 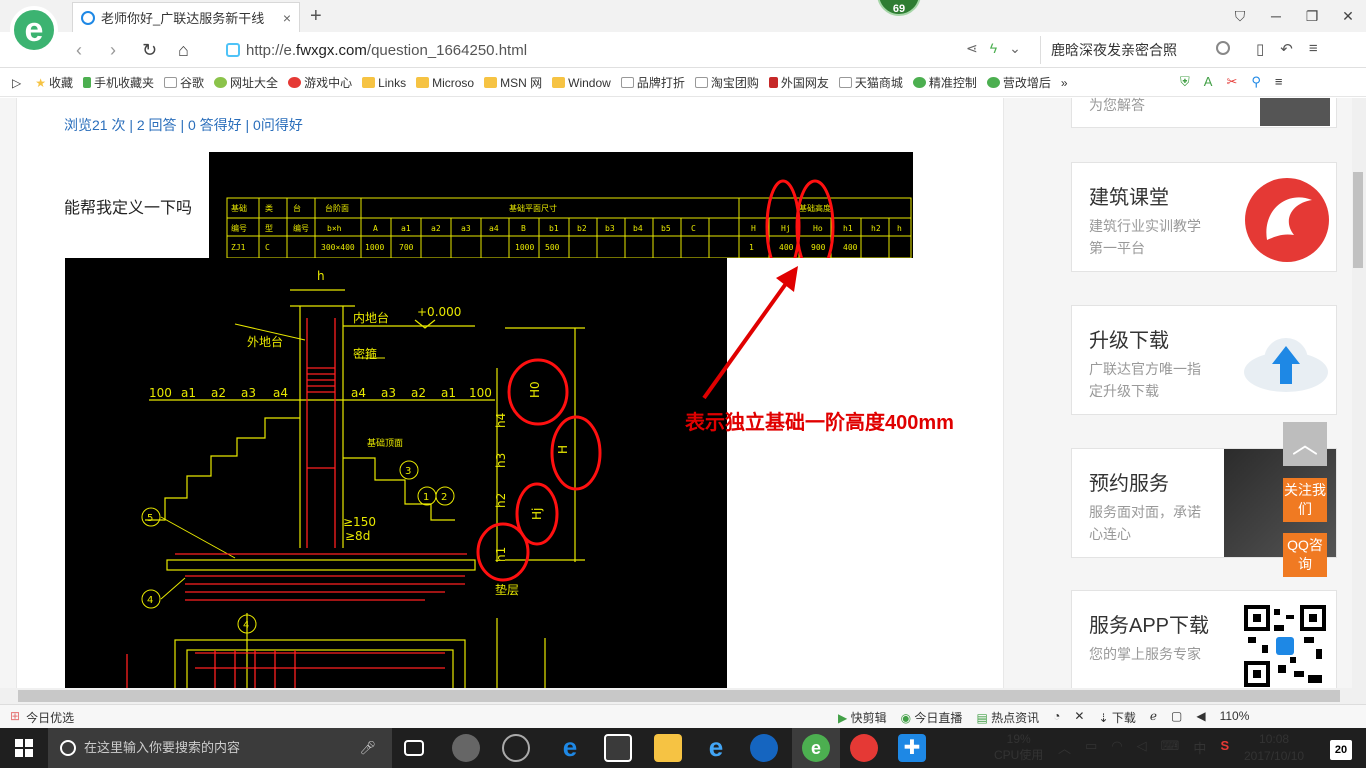 I want to click on bookmarks-more-button: », so click(x=1064, y=83).